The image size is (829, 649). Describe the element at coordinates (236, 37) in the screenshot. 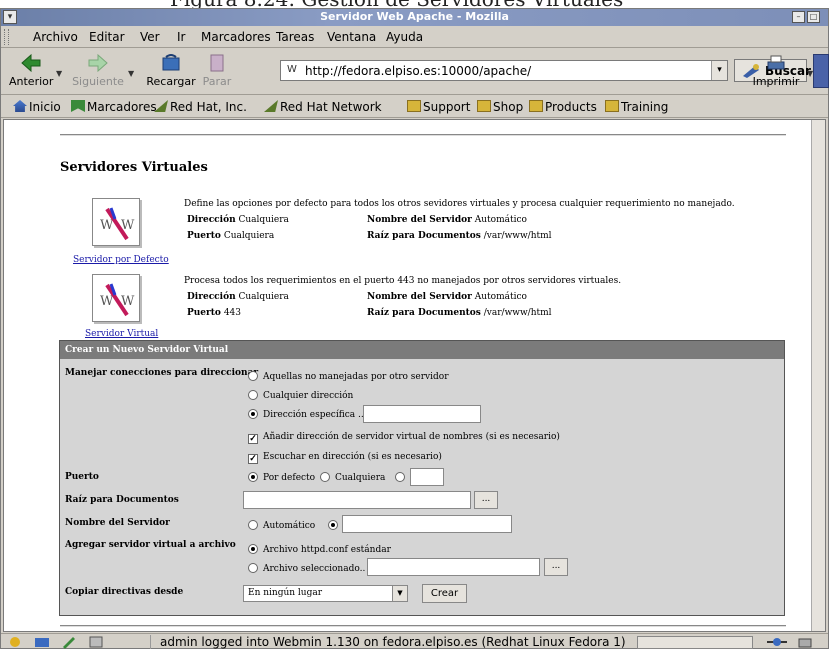

I see `menu-marcadores: Marcadores` at that location.